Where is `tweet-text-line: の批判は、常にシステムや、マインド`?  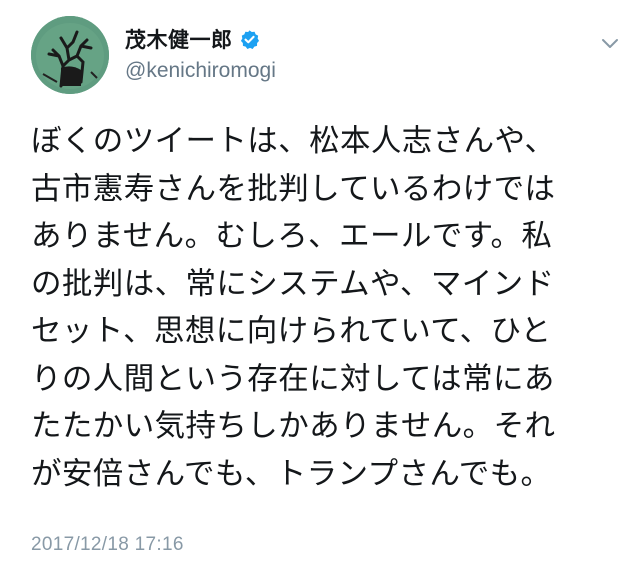 tweet-text-line: の批判は、常にシステムや、マインド is located at coordinates (293, 284).